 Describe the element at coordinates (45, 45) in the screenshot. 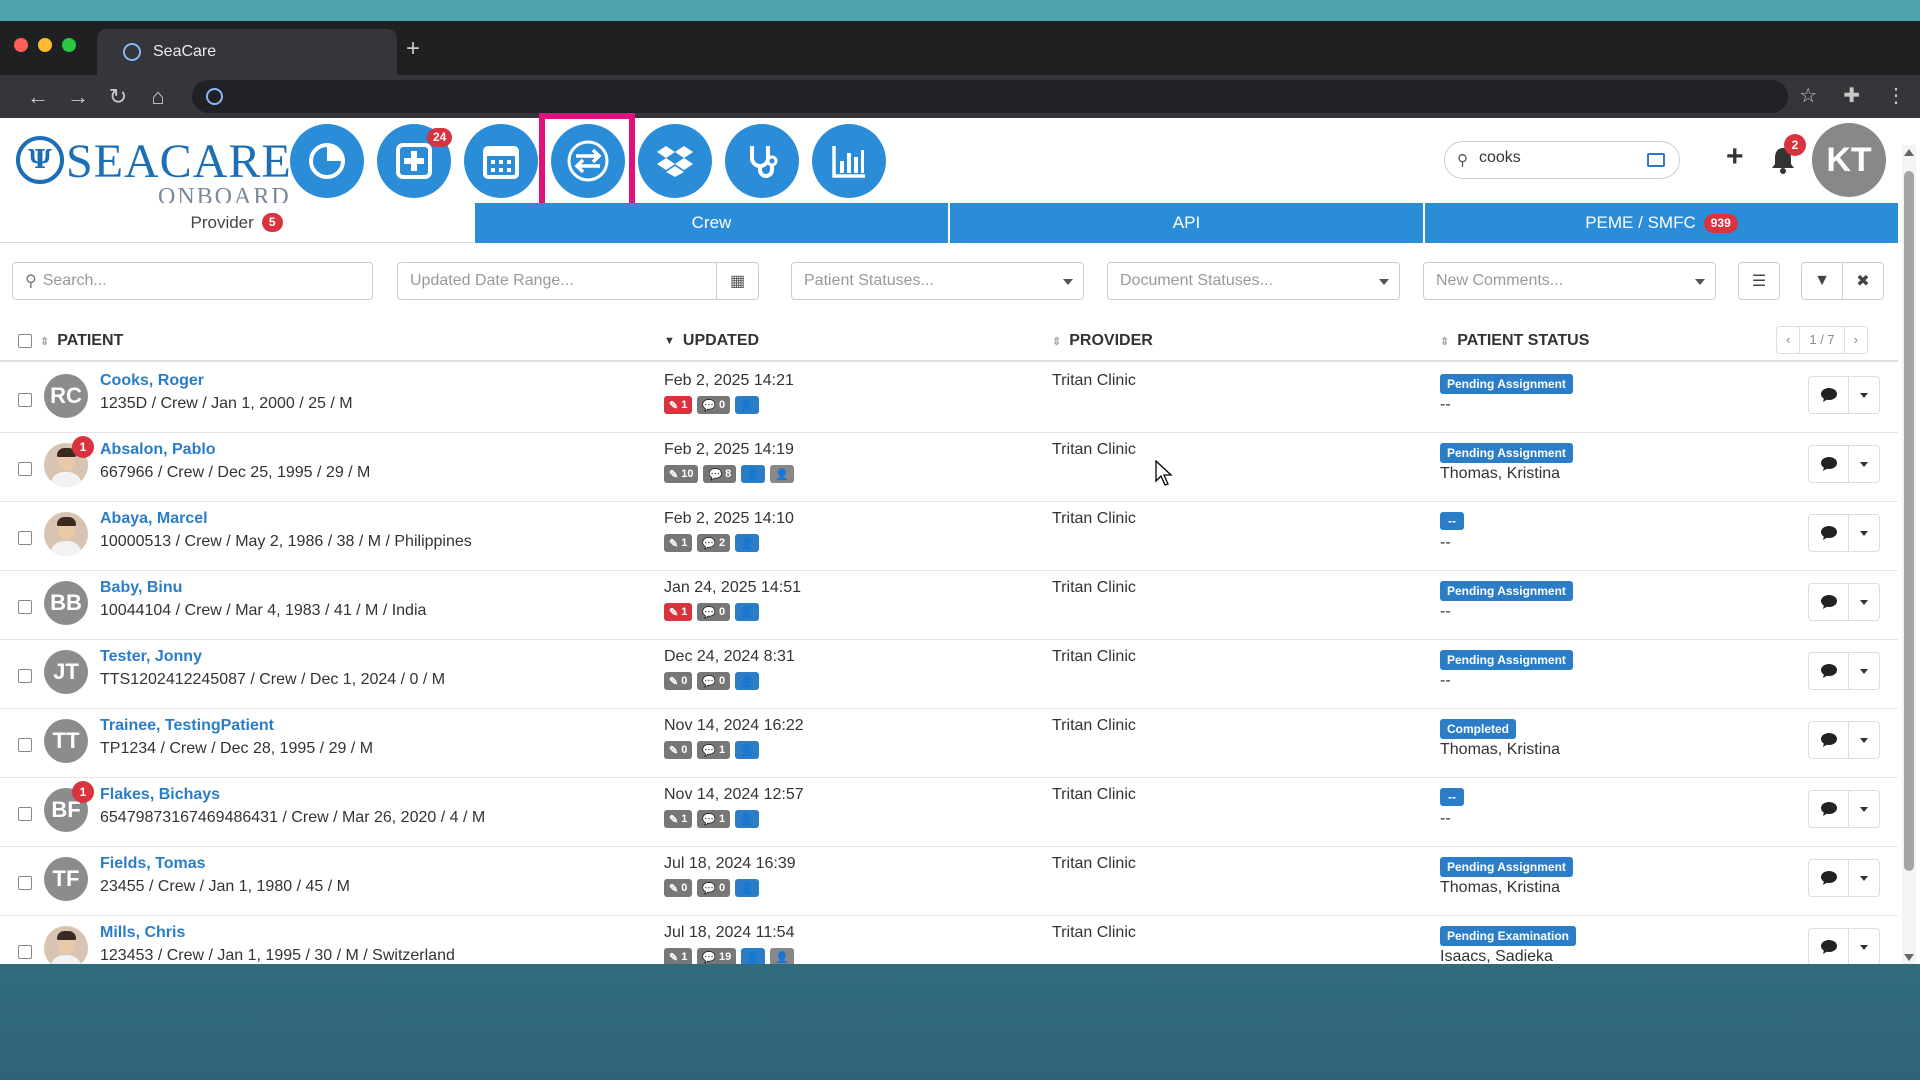

I see `minimize-window-button` at that location.